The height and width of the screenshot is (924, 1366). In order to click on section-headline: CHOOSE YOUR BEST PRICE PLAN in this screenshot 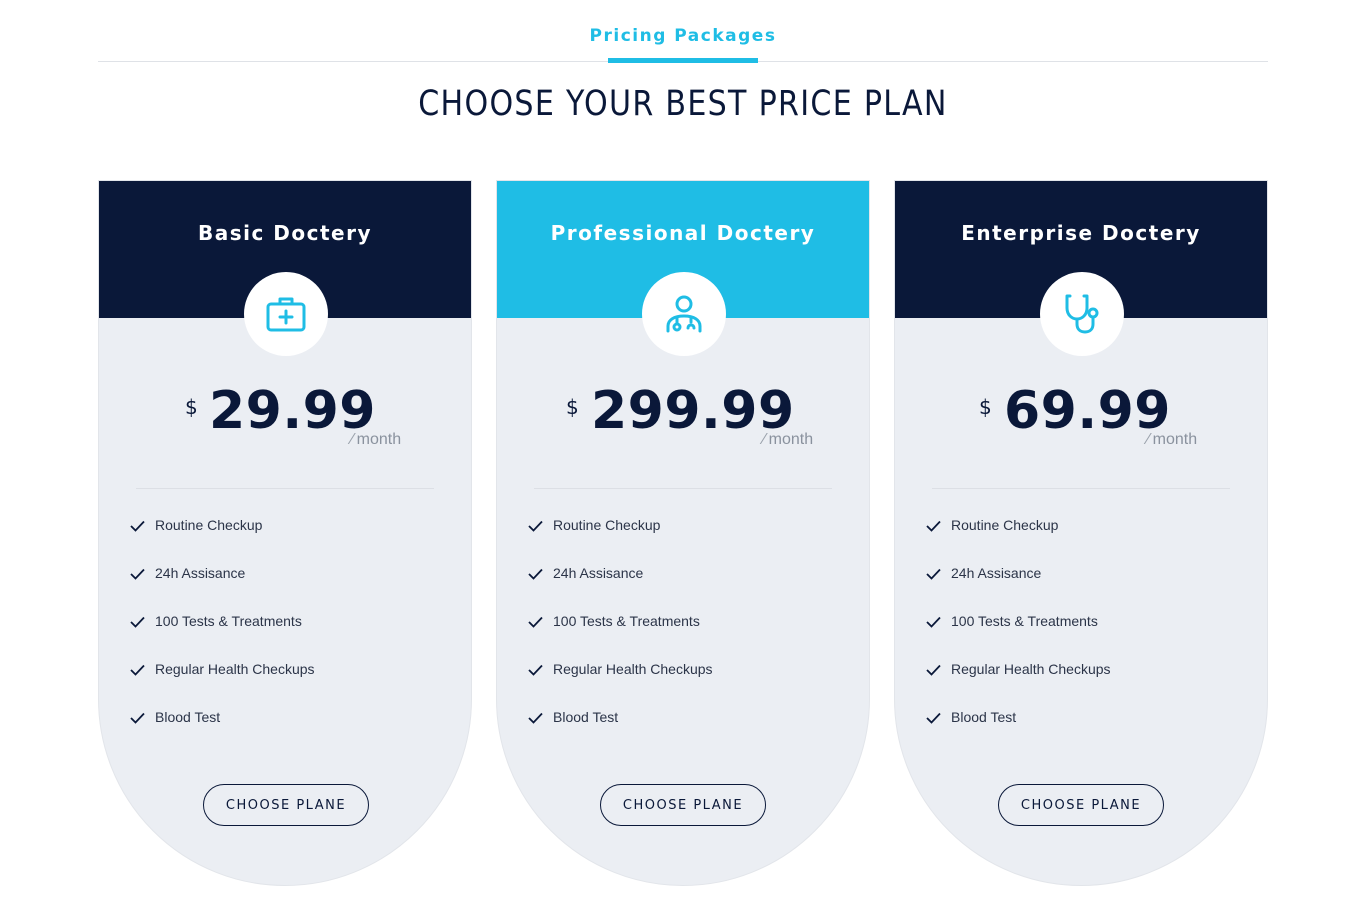, I will do `click(683, 104)`.